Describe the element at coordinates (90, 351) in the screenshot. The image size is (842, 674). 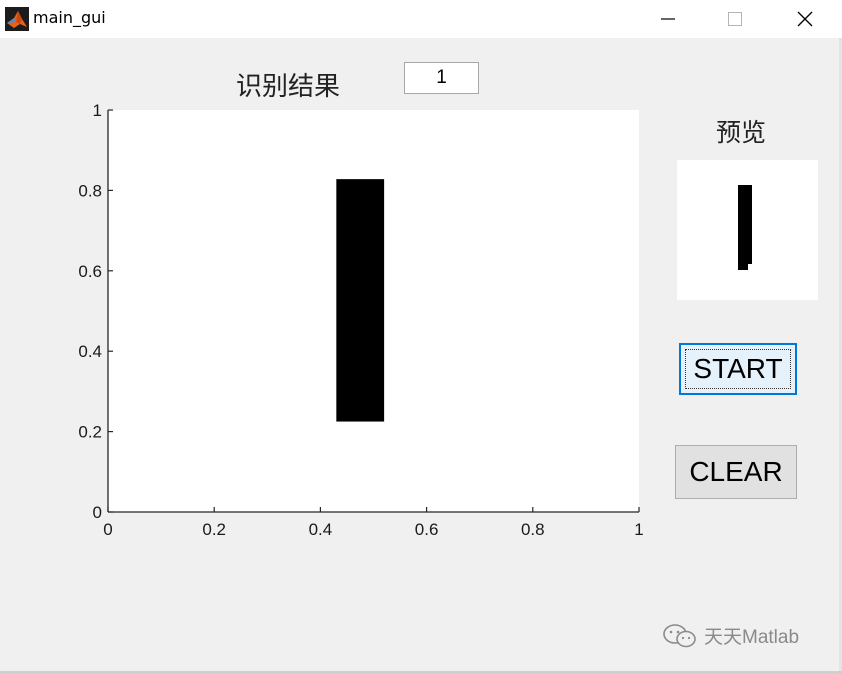
I see `y-tick-label: 0.4` at that location.